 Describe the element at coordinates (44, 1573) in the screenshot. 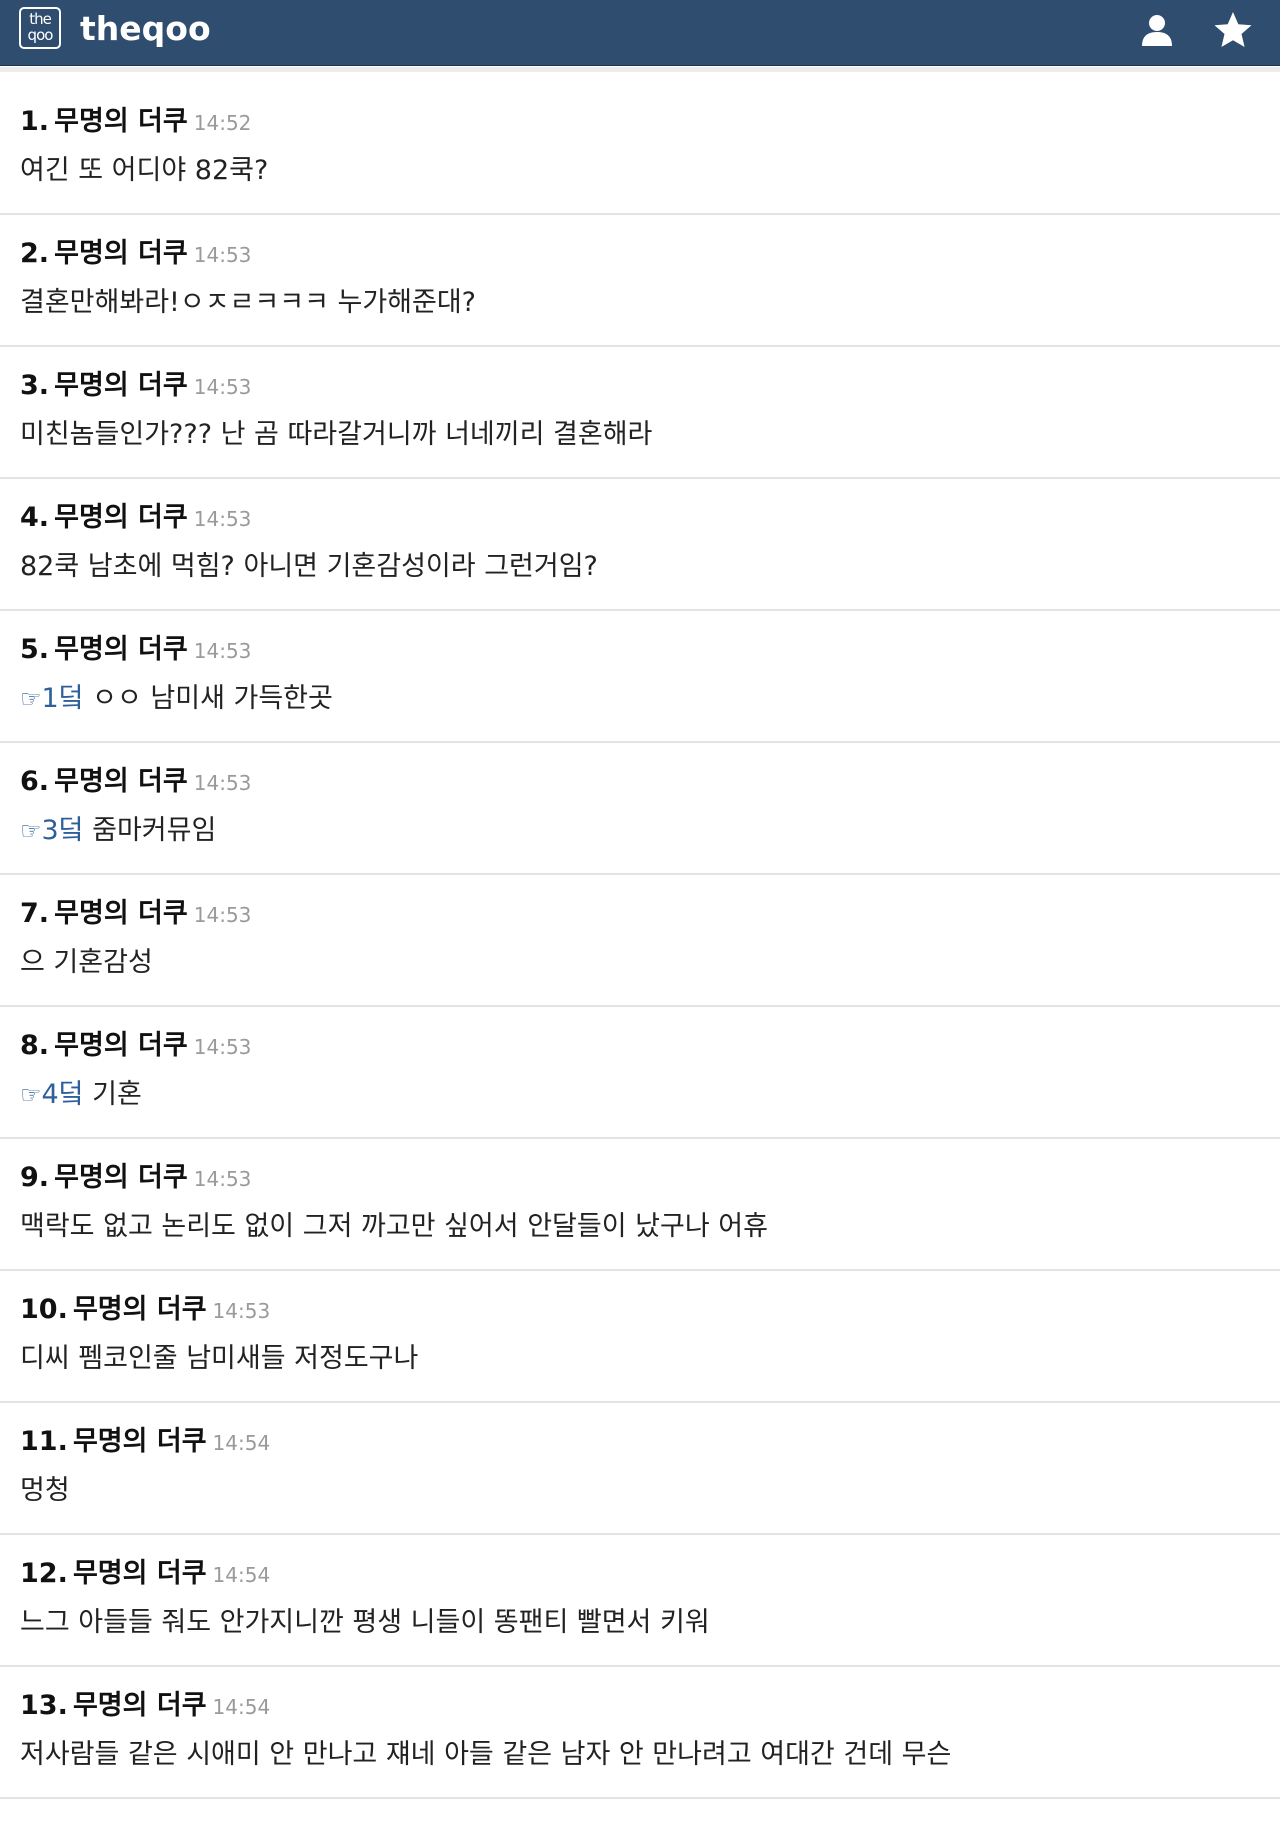

I see `comment-number: 12.` at that location.